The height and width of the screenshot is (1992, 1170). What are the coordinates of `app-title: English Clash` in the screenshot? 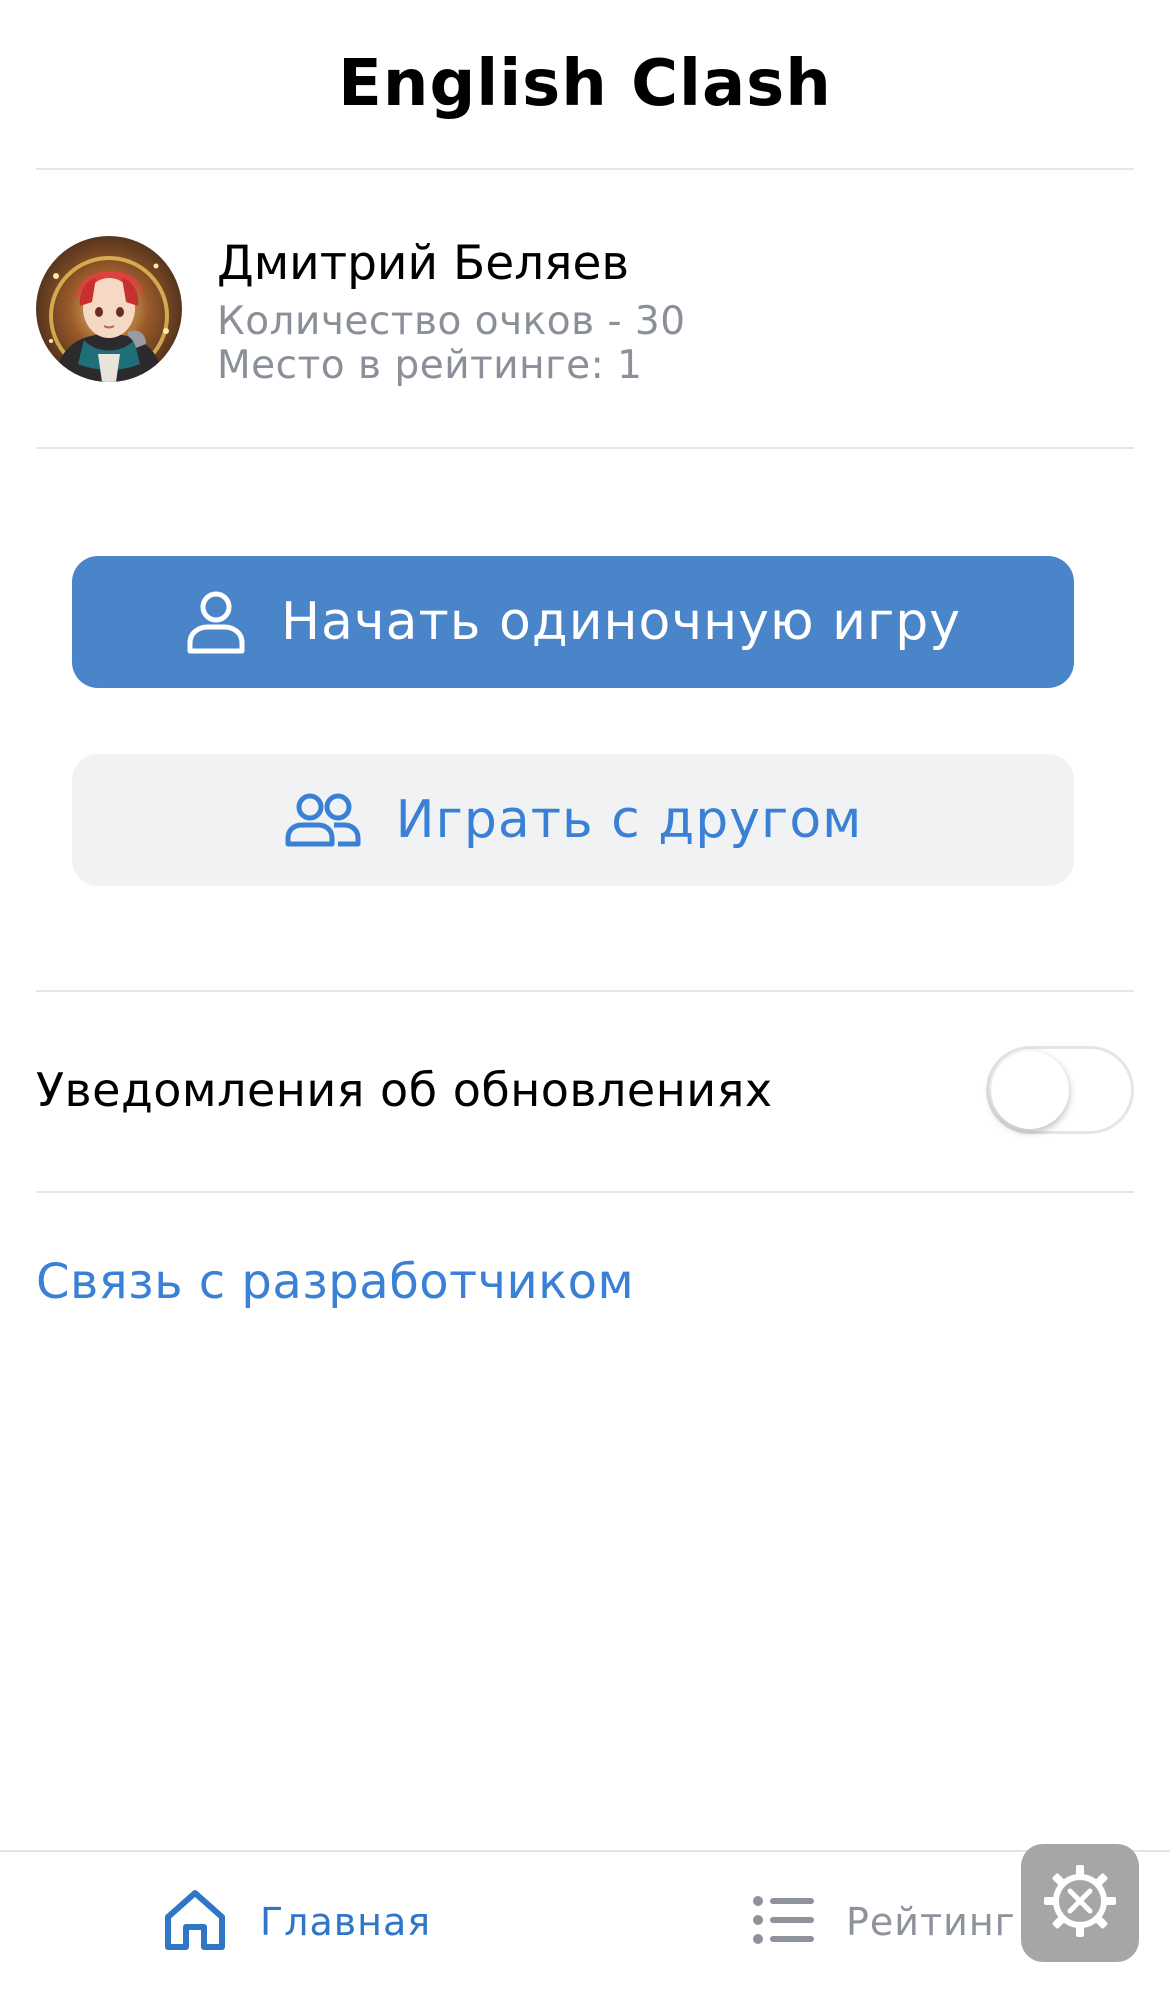 It's located at (585, 84).